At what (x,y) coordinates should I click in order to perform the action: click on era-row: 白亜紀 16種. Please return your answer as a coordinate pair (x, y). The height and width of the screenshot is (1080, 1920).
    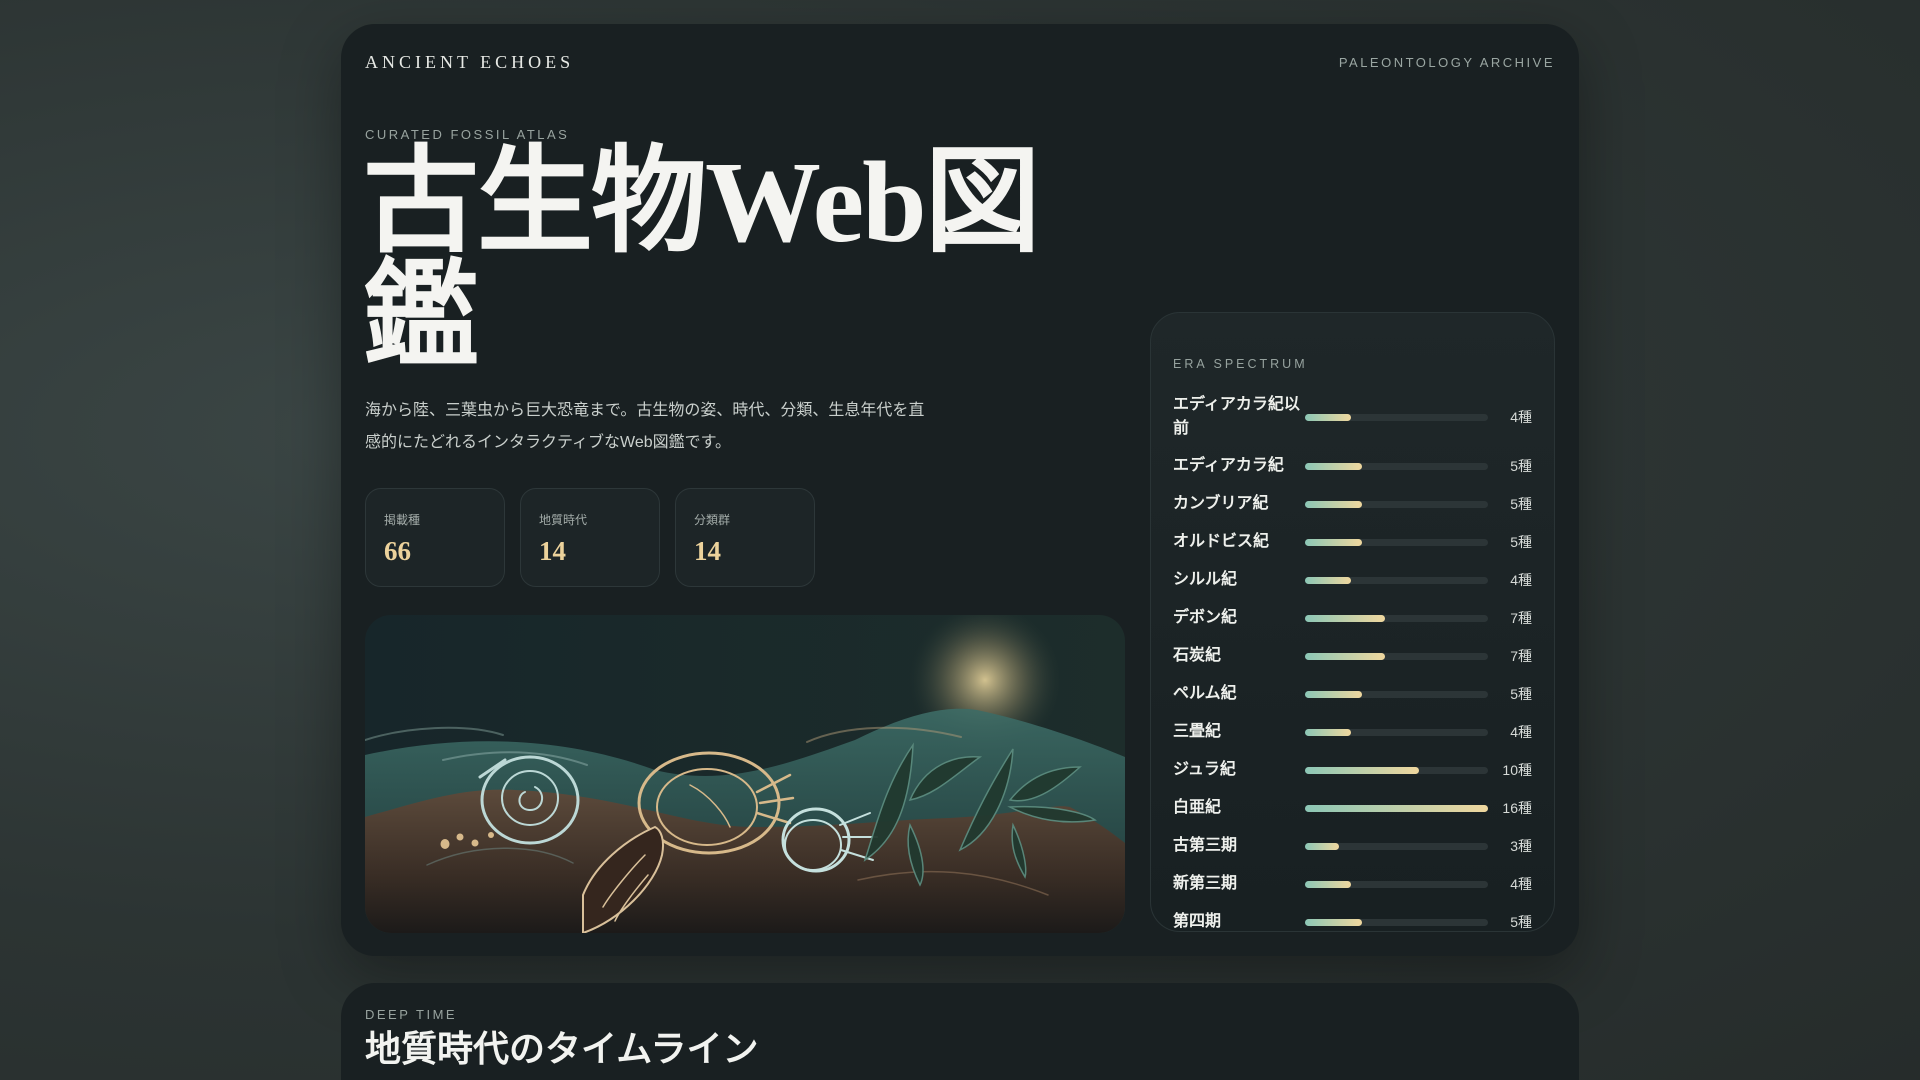
    Looking at the image, I should click on (1352, 808).